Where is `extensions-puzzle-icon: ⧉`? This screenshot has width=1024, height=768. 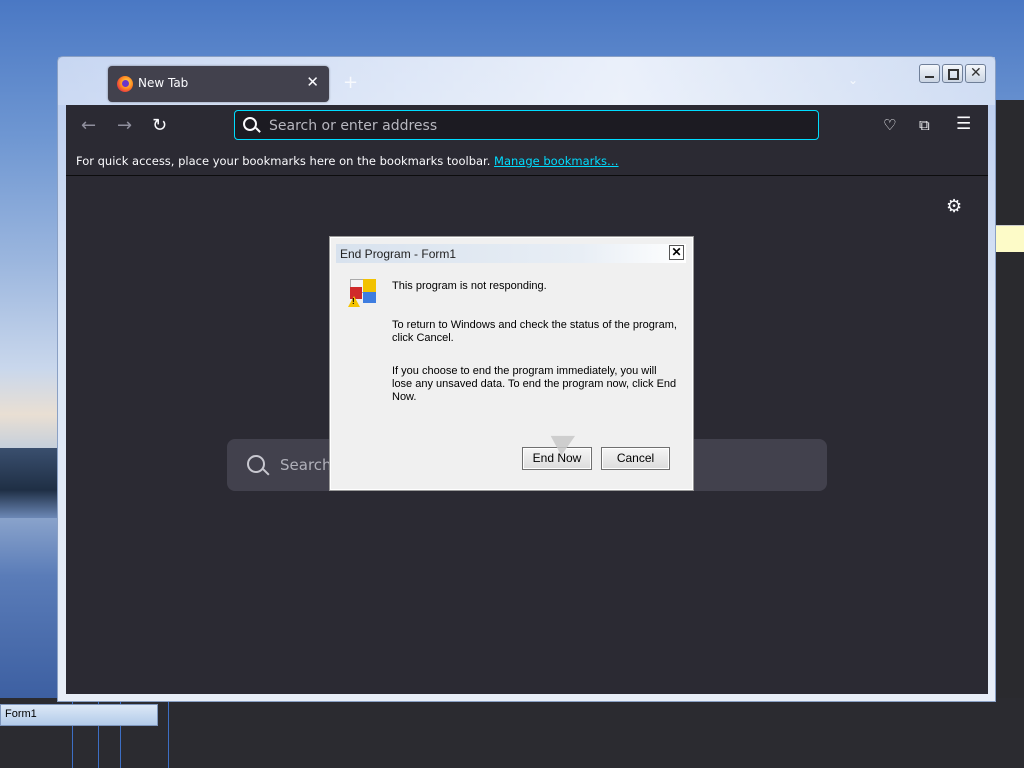 extensions-puzzle-icon: ⧉ is located at coordinates (924, 125).